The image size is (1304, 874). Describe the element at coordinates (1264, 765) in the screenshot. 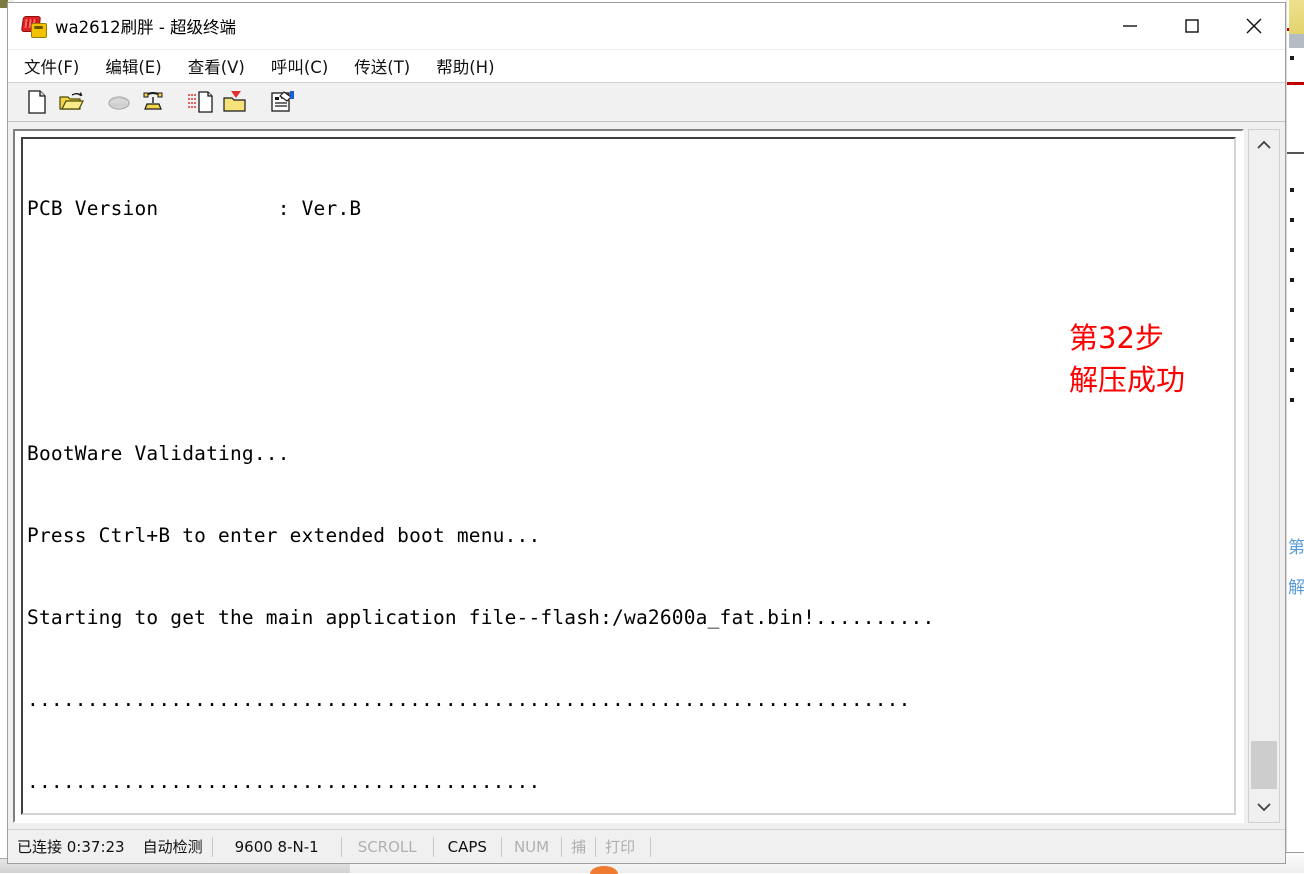

I see `scroll-thumb` at that location.